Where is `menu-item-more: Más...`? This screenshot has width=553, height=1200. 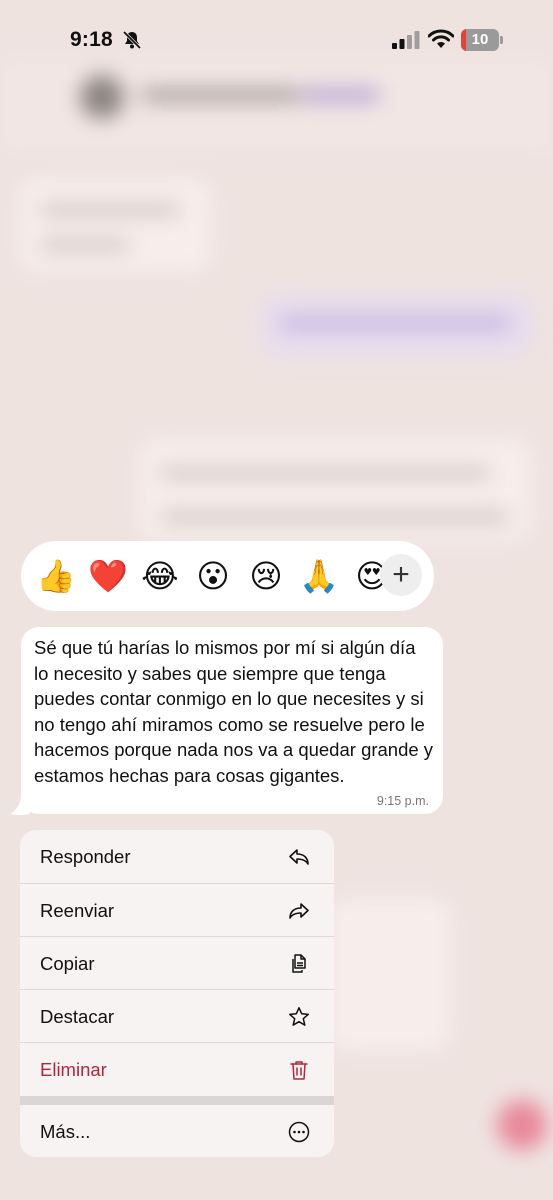
menu-item-more: Más... is located at coordinates (177, 1131).